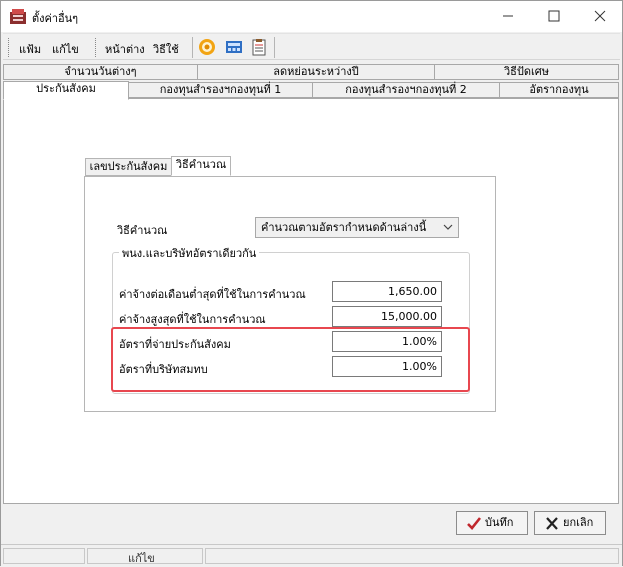 This screenshot has width=623, height=567. Describe the element at coordinates (344, 227) in the screenshot. I see `method-select-value: คำนวณตามอัตรากำหนดด้านล่างนี้` at that location.